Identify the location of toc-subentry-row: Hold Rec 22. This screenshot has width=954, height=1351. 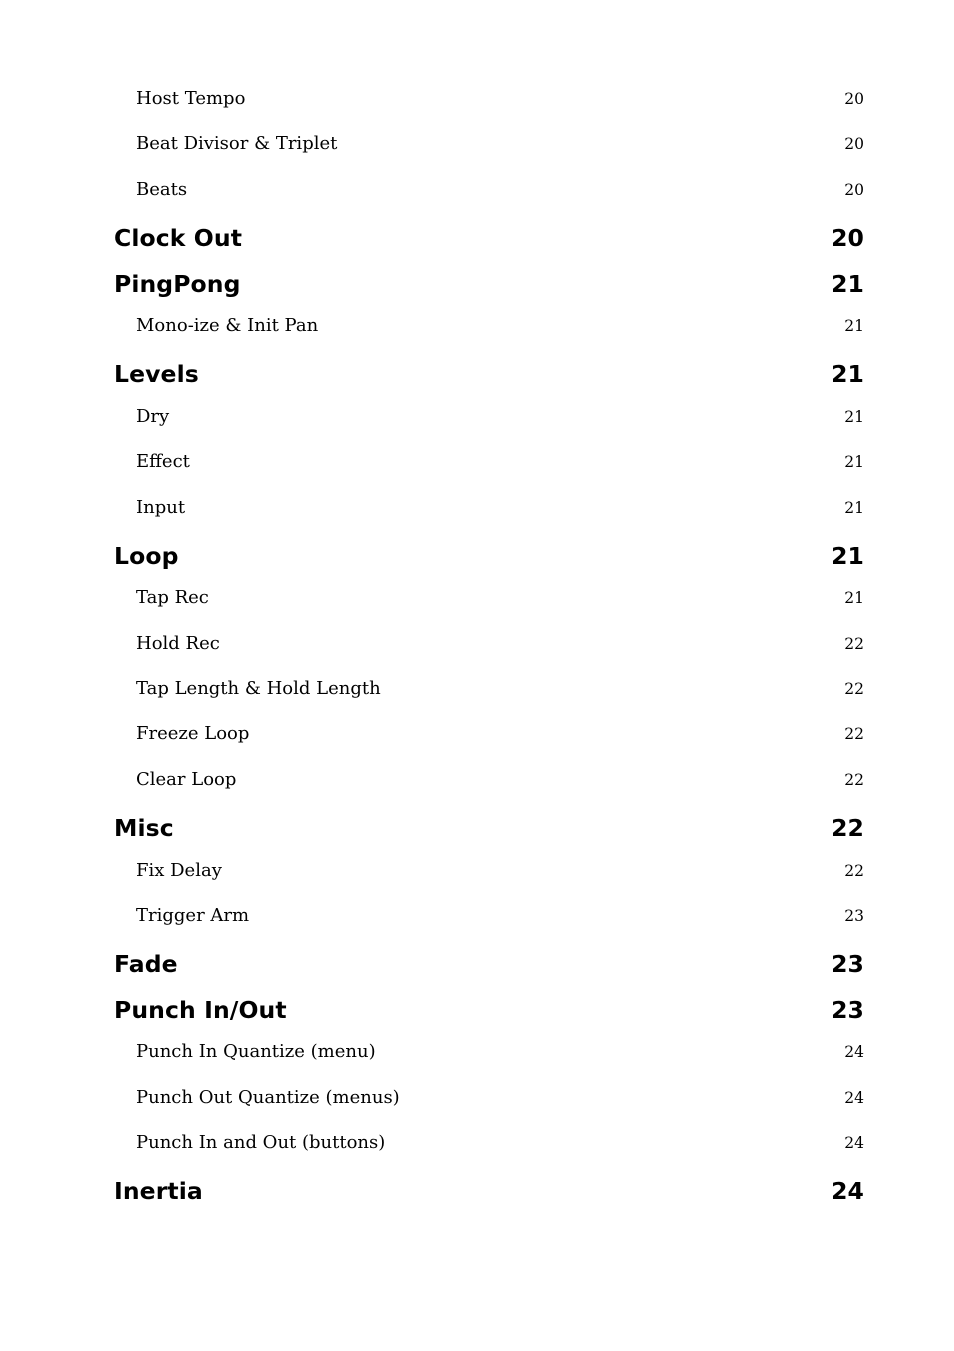
(489, 655).